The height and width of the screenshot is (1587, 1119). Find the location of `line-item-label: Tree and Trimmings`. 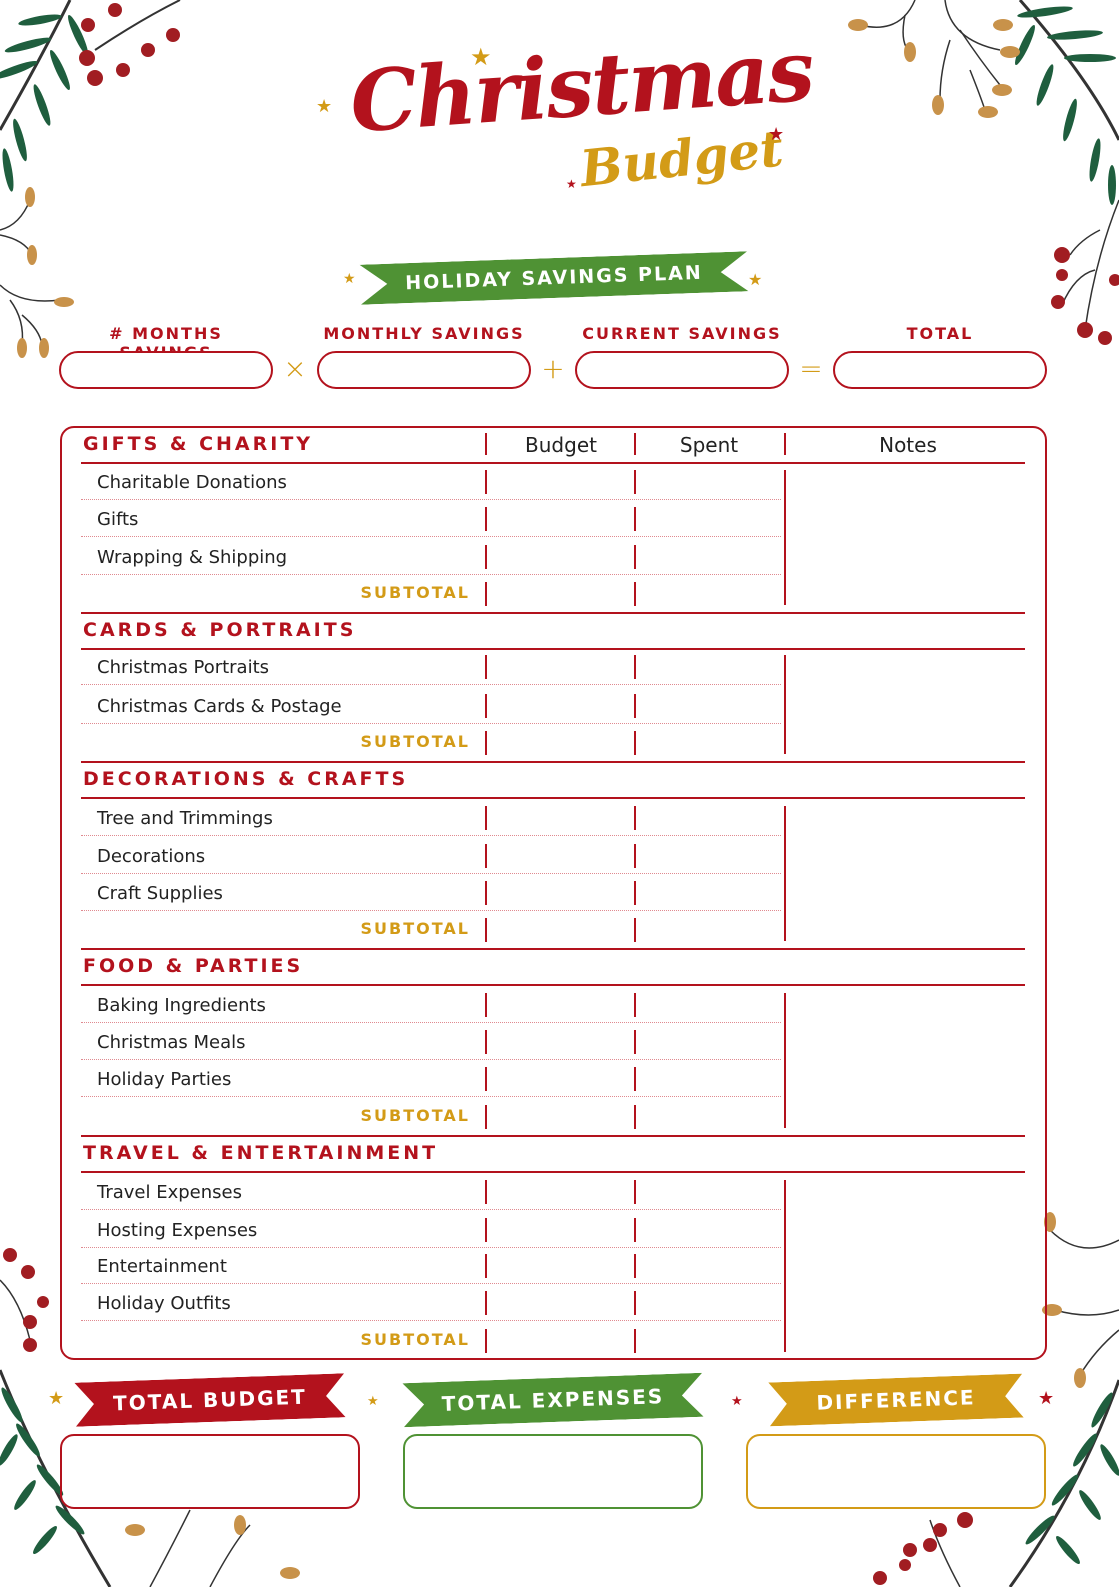

line-item-label: Tree and Trimmings is located at coordinates (185, 818).